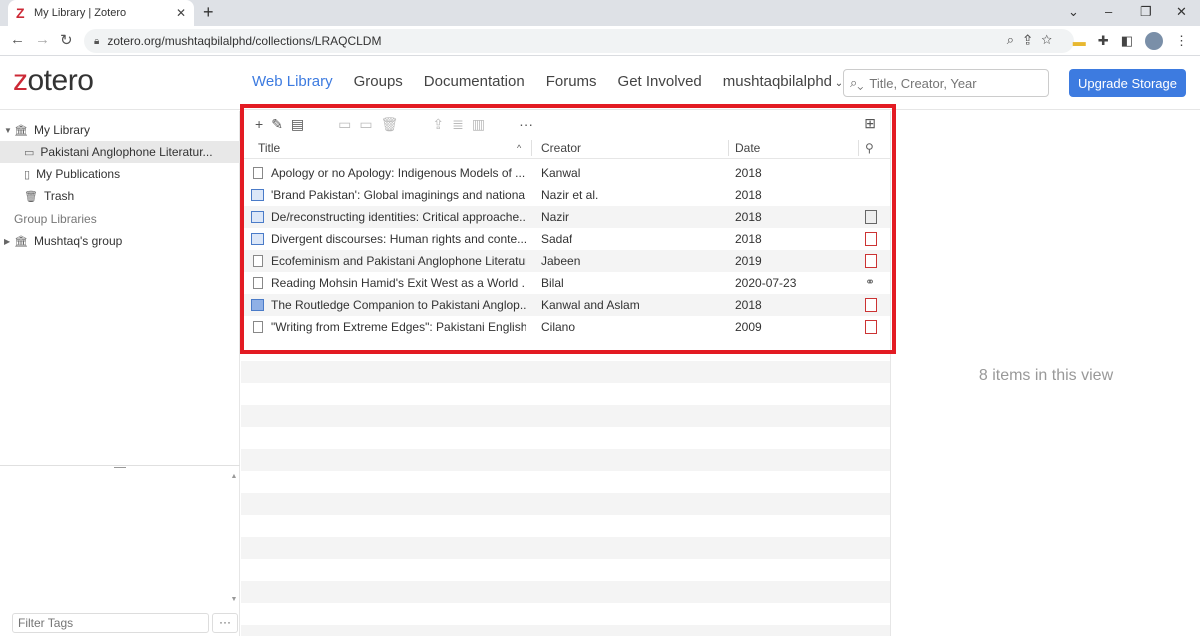 The image size is (1200, 636). Describe the element at coordinates (208, 12) in the screenshot. I see `new-tab-button: +` at that location.